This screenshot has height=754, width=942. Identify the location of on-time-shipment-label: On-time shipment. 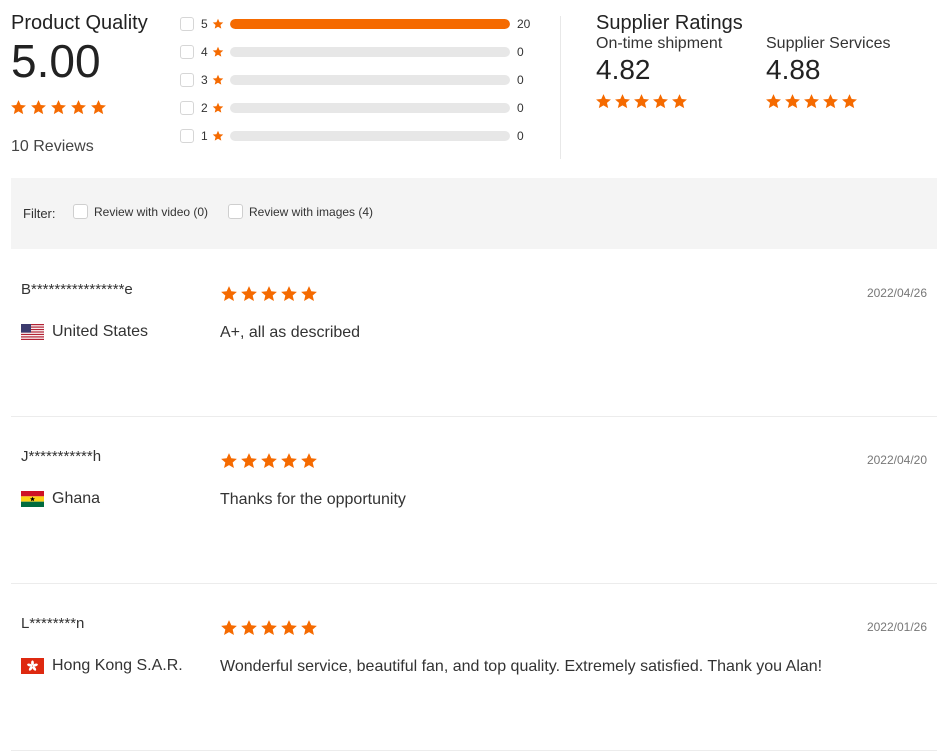
(659, 43).